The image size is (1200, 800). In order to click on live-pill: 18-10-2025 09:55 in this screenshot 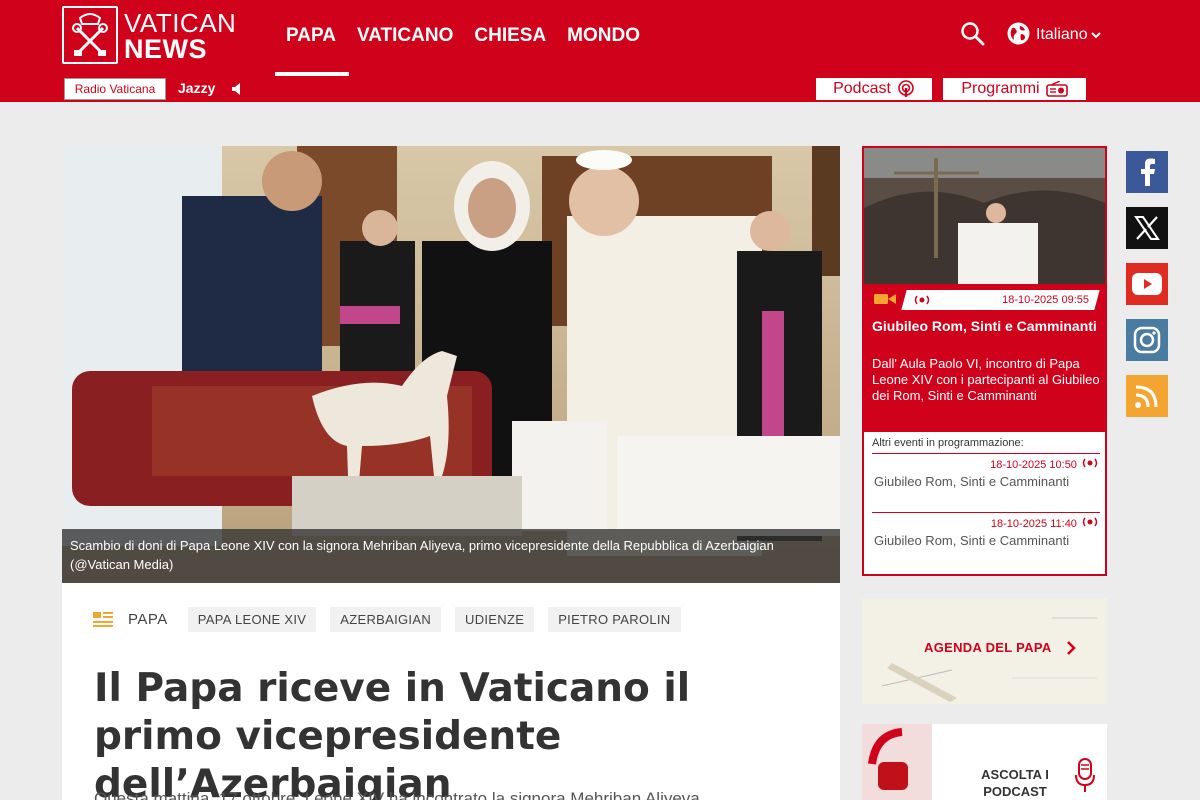, I will do `click(1000, 300)`.